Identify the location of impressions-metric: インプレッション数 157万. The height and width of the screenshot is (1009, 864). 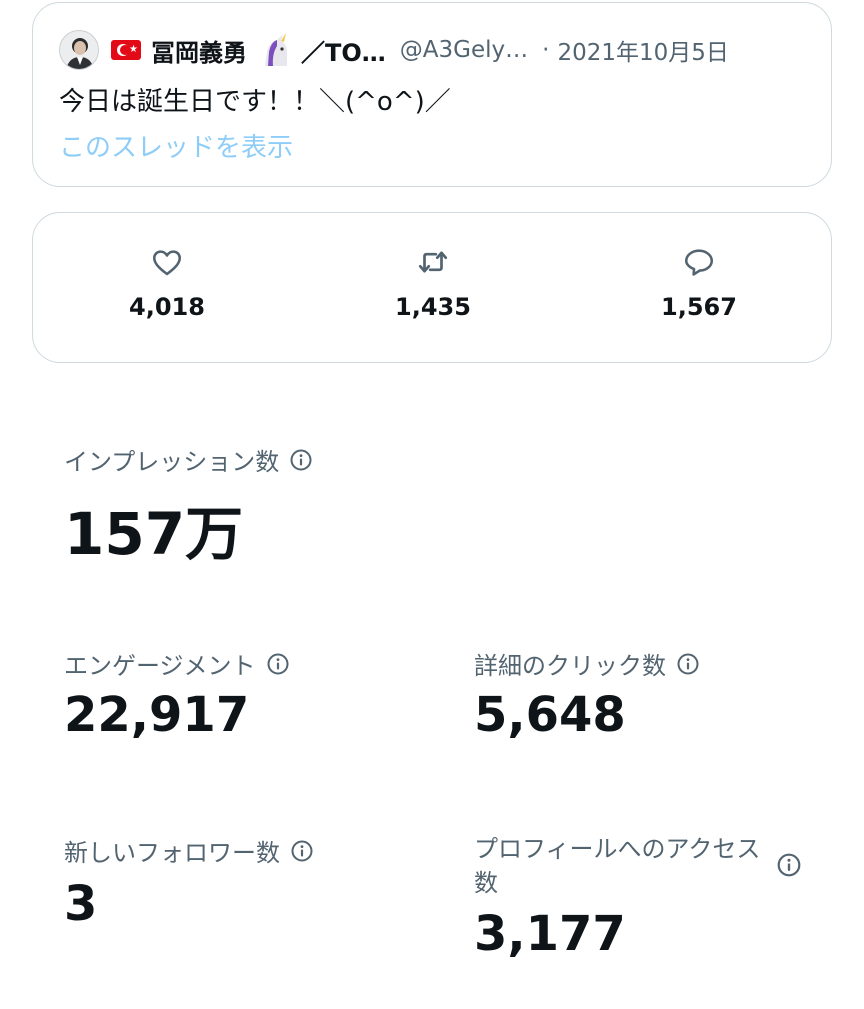
(188, 506).